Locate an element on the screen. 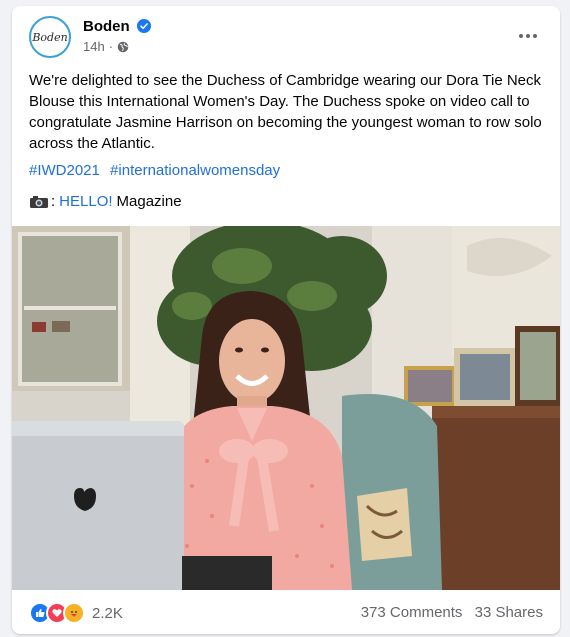 This screenshot has width=570, height=637. care-reaction-icon is located at coordinates (74, 613).